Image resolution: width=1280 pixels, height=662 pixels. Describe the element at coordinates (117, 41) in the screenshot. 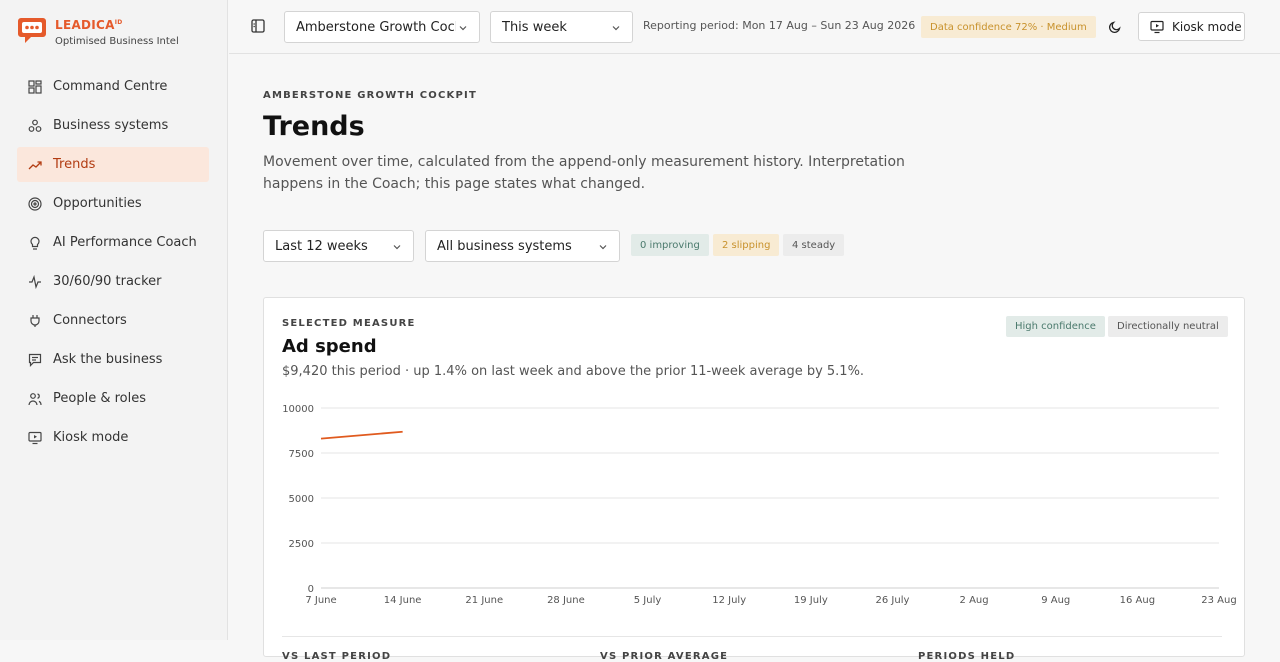

I see `brand-tagline: Optimised Business Intel` at that location.